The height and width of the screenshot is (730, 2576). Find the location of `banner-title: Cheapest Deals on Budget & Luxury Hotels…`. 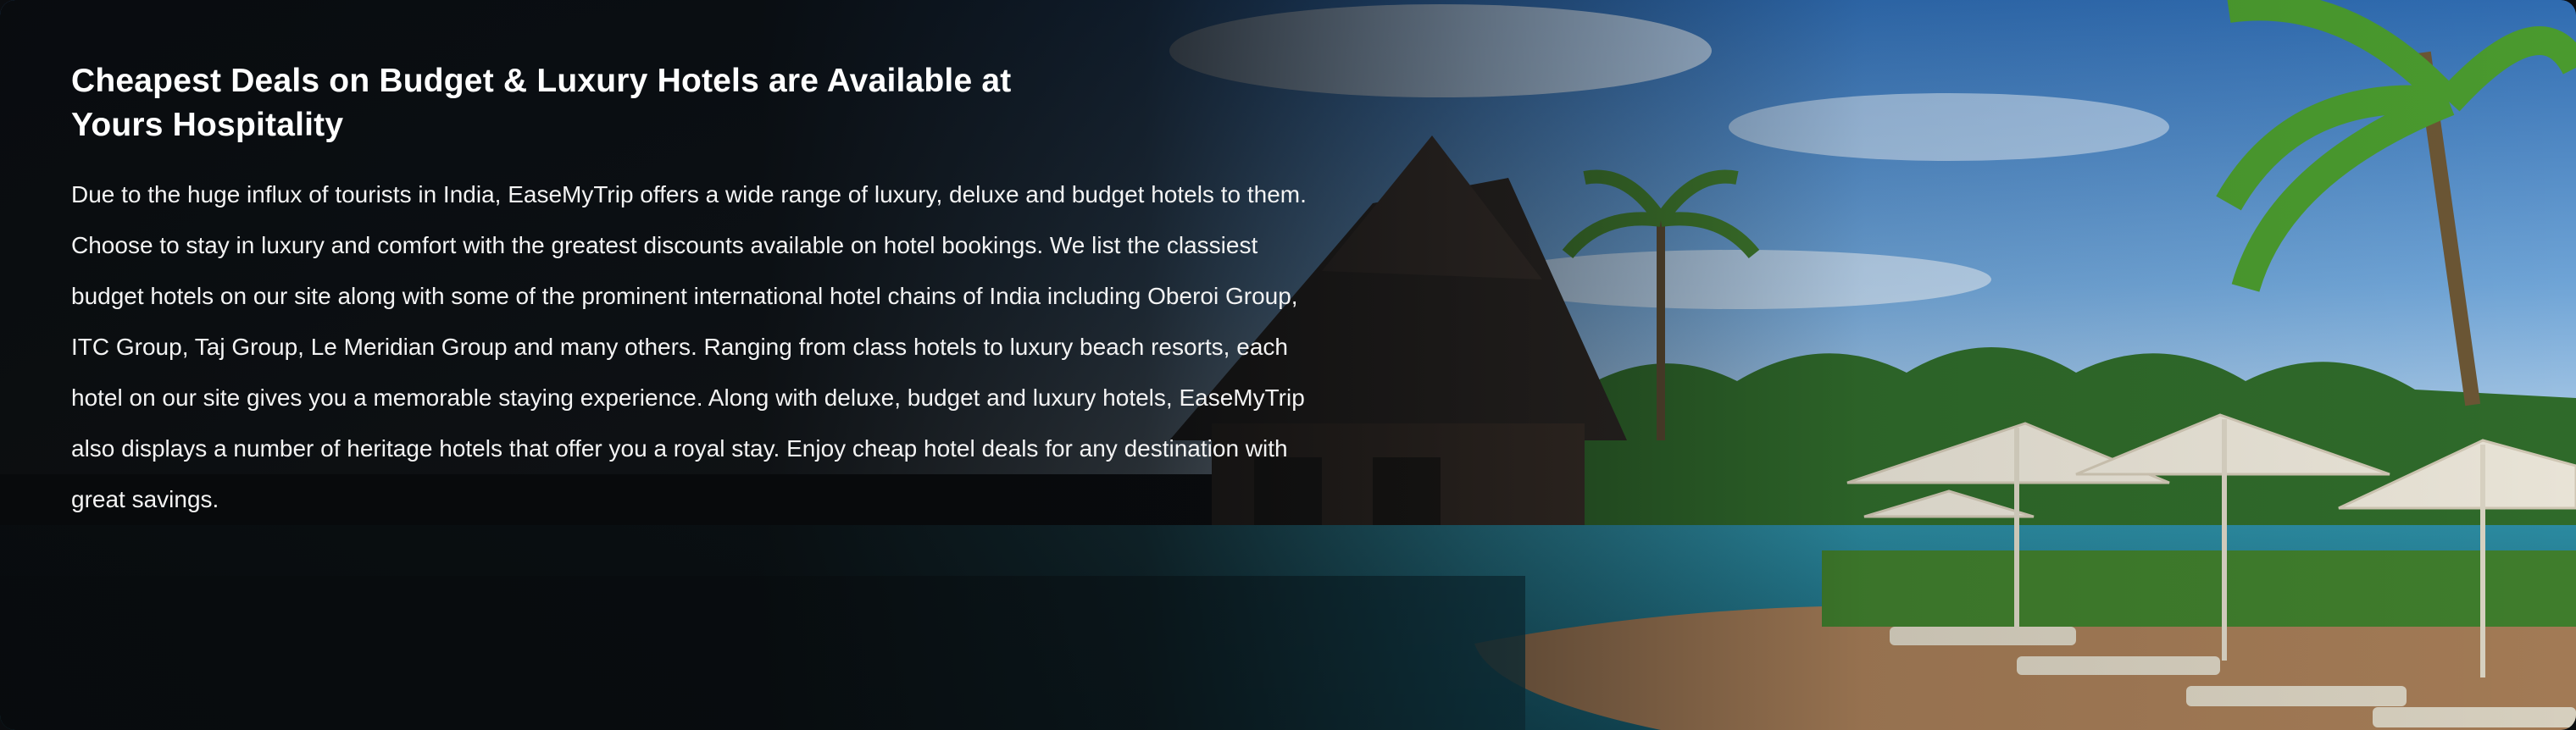

banner-title: Cheapest Deals on Budget & Luxury Hotels… is located at coordinates (541, 103).